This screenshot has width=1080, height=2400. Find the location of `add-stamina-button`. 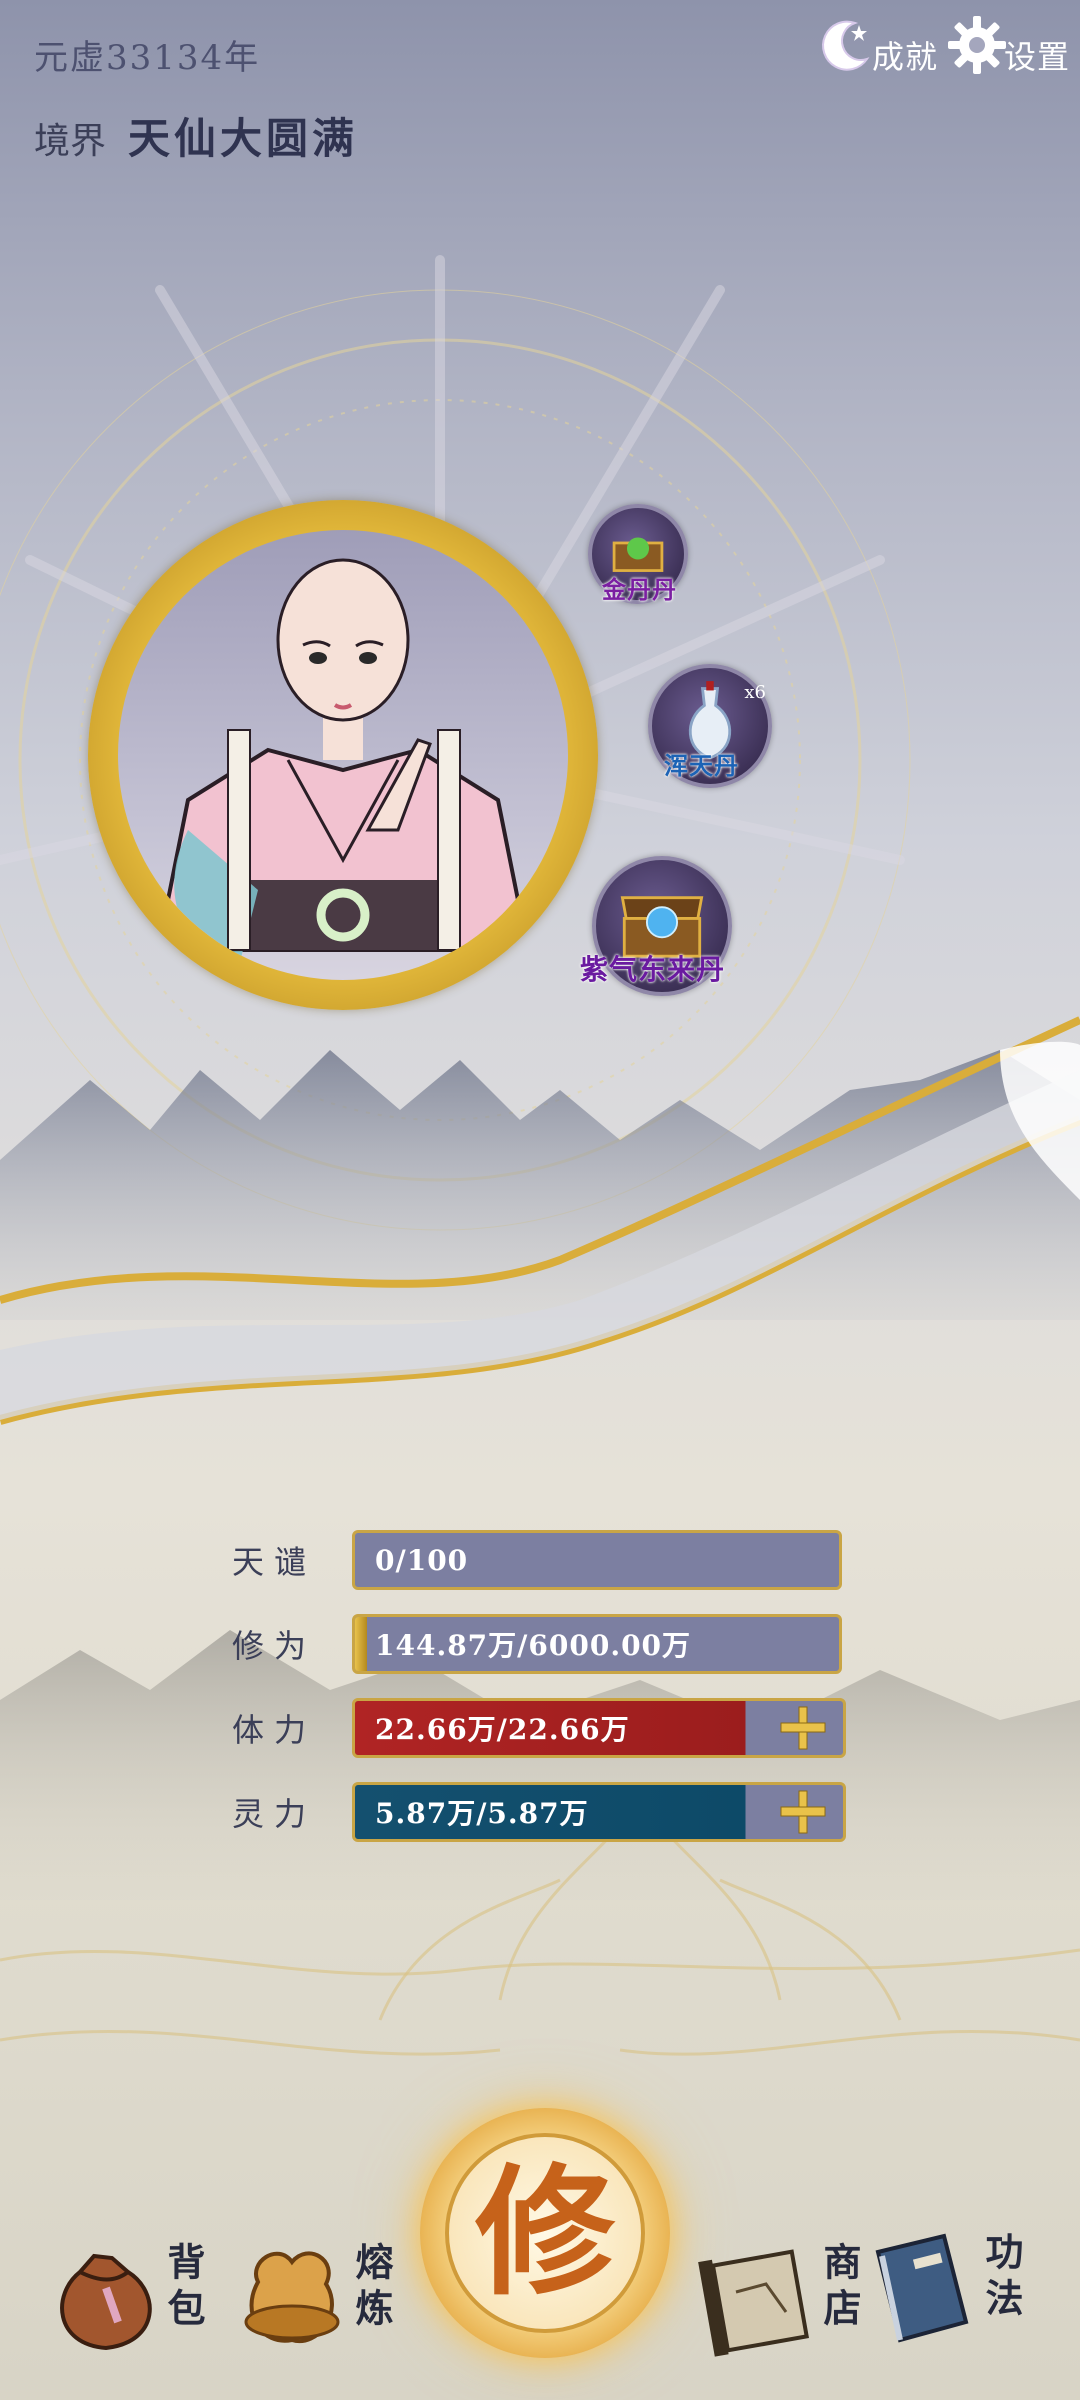

add-stamina-button is located at coordinates (803, 1728).